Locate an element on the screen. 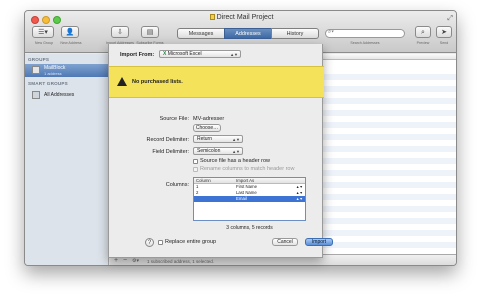  columns-label: Columns: is located at coordinates (177, 185).